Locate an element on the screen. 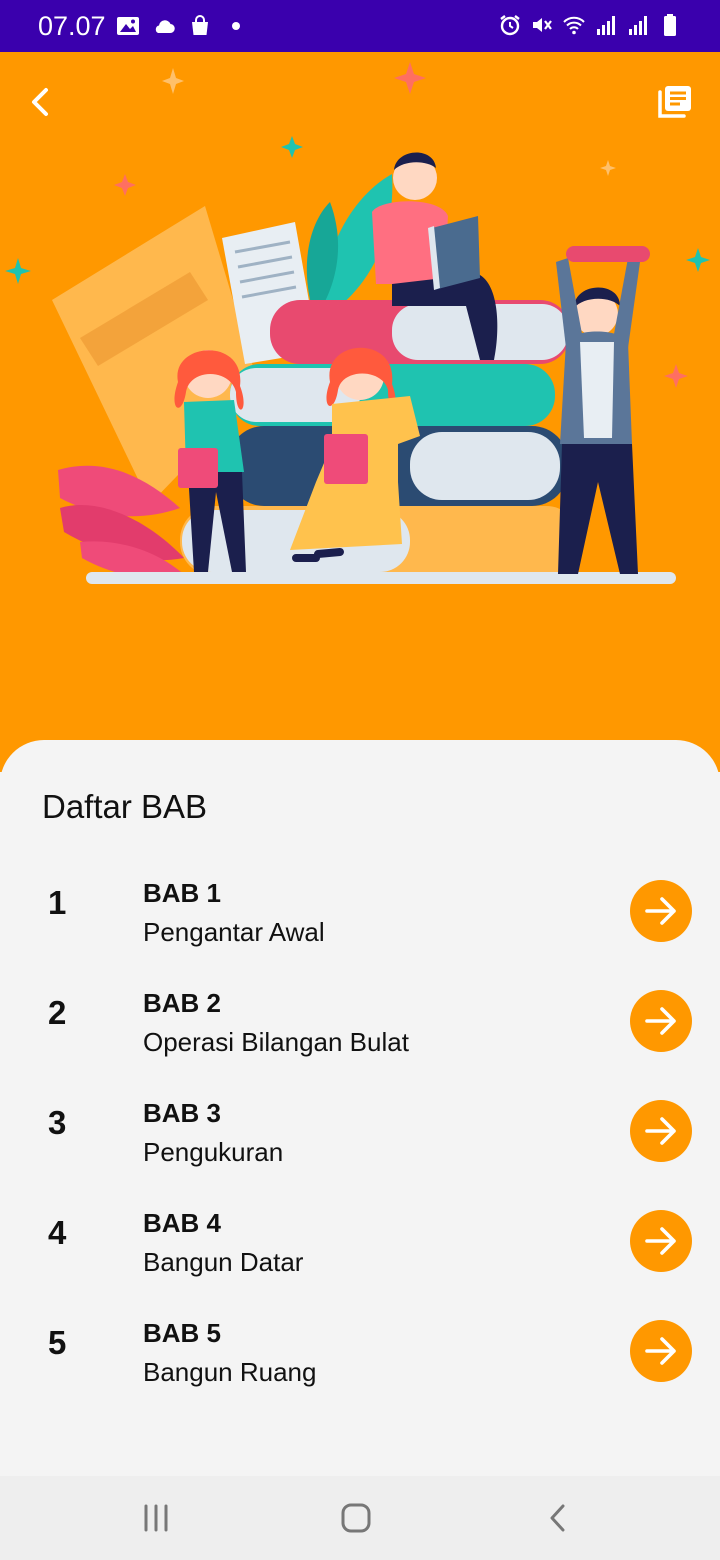 This screenshot has height=1560, width=720. recents-icon is located at coordinates (156, 1518).